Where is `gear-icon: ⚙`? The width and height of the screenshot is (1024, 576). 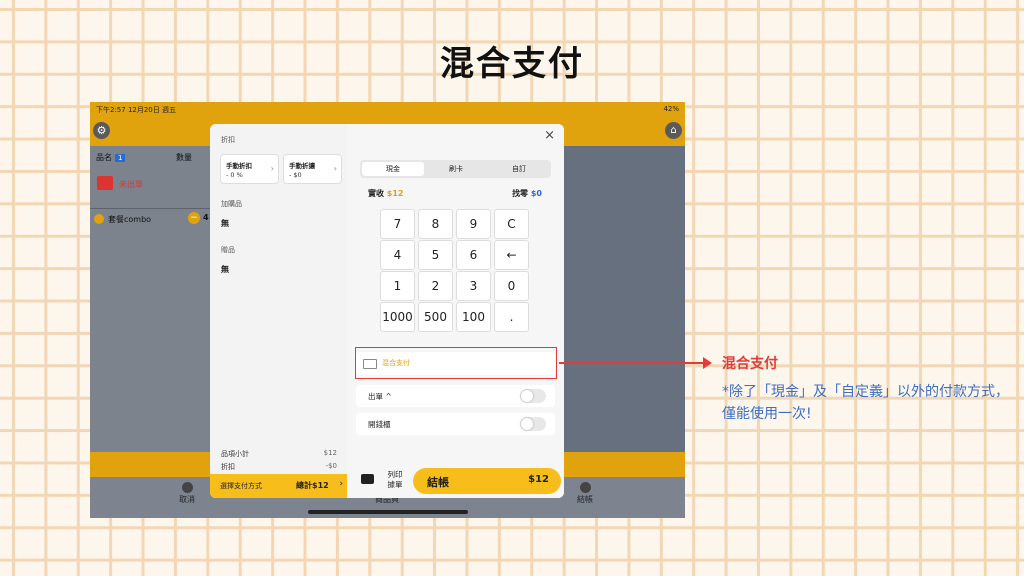
gear-icon: ⚙ is located at coordinates (101, 130).